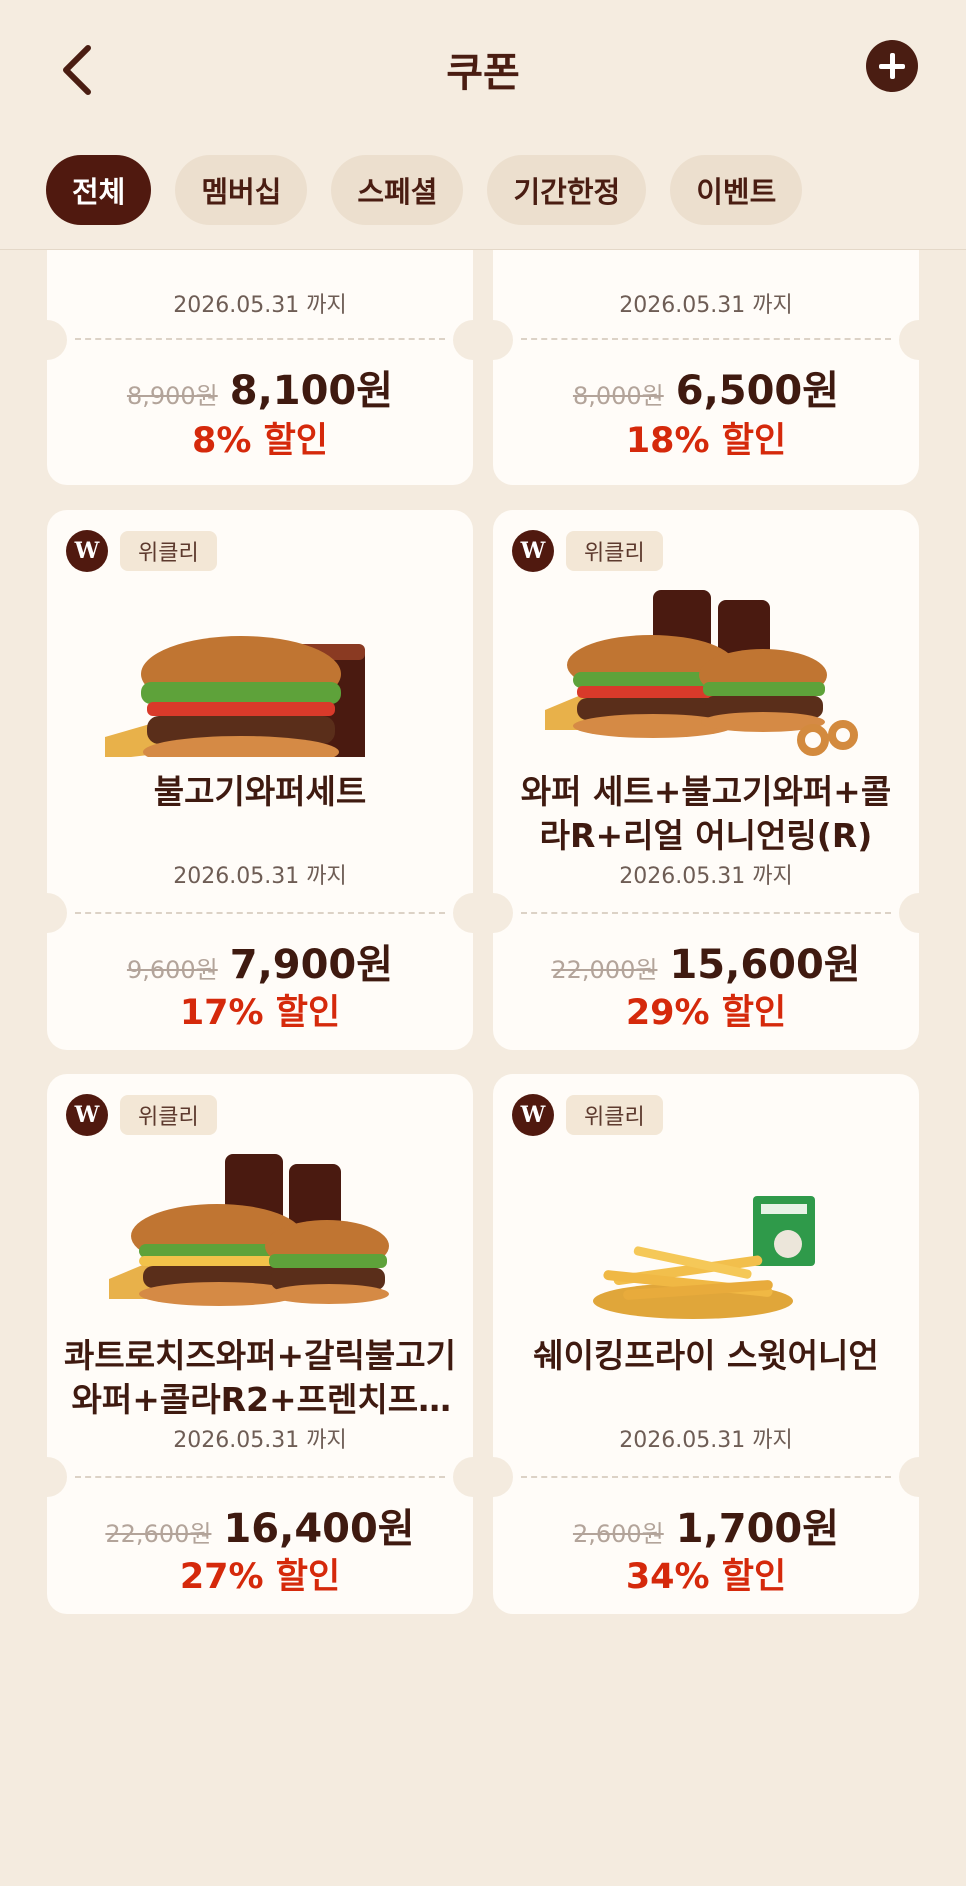 The height and width of the screenshot is (1886, 966). I want to click on tab-all: 전체, so click(99, 190).